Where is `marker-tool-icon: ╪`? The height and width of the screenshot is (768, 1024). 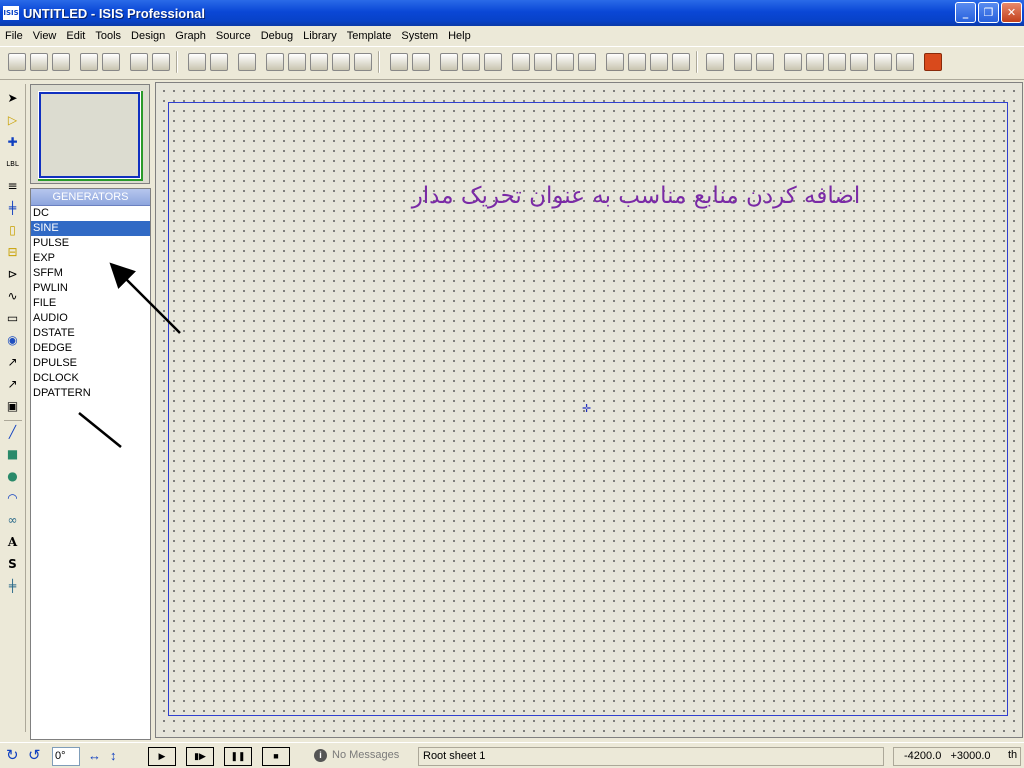
marker-tool-icon: ╪ is located at coordinates (12, 586).